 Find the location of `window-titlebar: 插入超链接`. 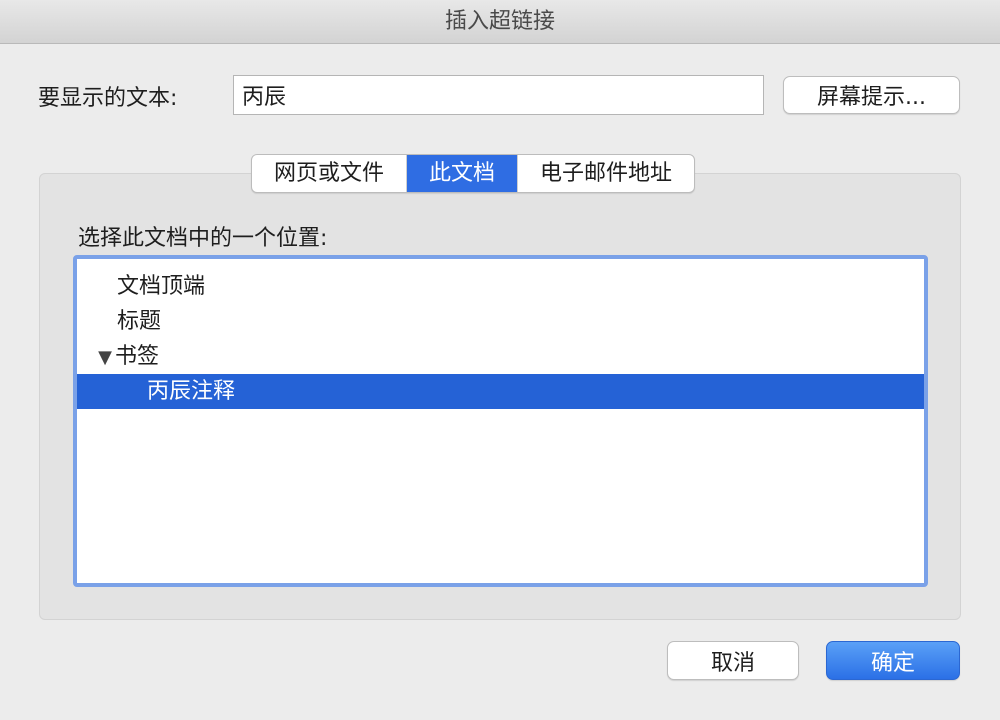

window-titlebar: 插入超链接 is located at coordinates (500, 22).